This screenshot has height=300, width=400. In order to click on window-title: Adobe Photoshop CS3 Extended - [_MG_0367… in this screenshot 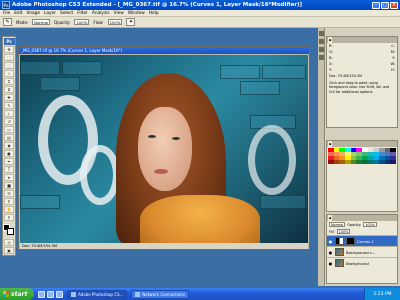, I will do `click(157, 5)`.